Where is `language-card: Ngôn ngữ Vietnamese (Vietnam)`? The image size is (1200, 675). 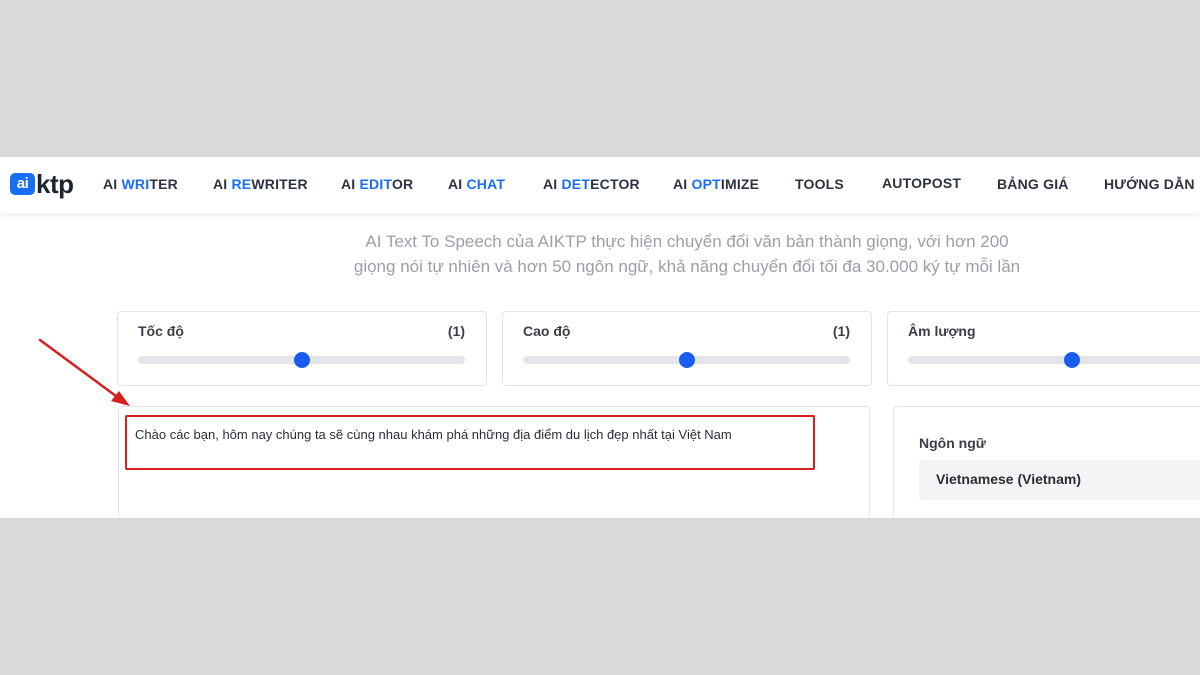 language-card: Ngôn ngữ Vietnamese (Vietnam) is located at coordinates (1046, 462).